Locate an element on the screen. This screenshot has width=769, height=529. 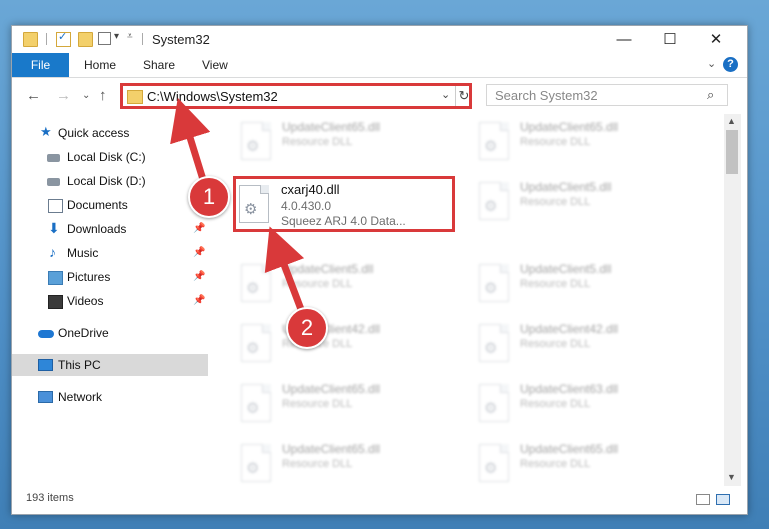
videos-icon is located at coordinates (55, 302).